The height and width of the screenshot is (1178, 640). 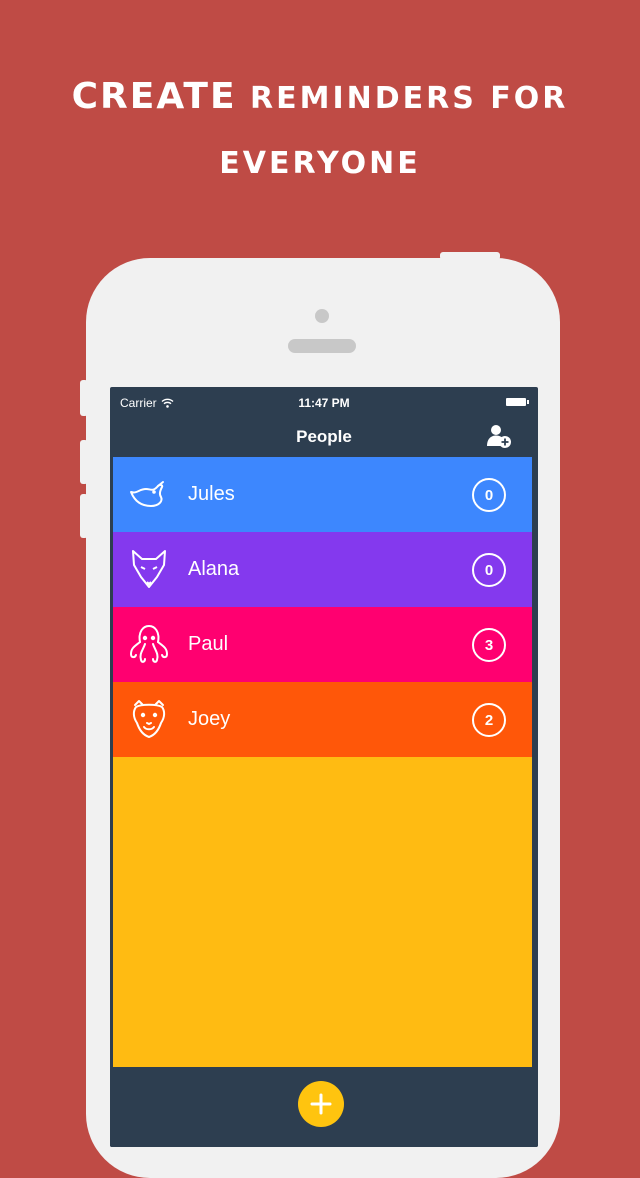 I want to click on reminder-count-badge: 3, so click(x=489, y=645).